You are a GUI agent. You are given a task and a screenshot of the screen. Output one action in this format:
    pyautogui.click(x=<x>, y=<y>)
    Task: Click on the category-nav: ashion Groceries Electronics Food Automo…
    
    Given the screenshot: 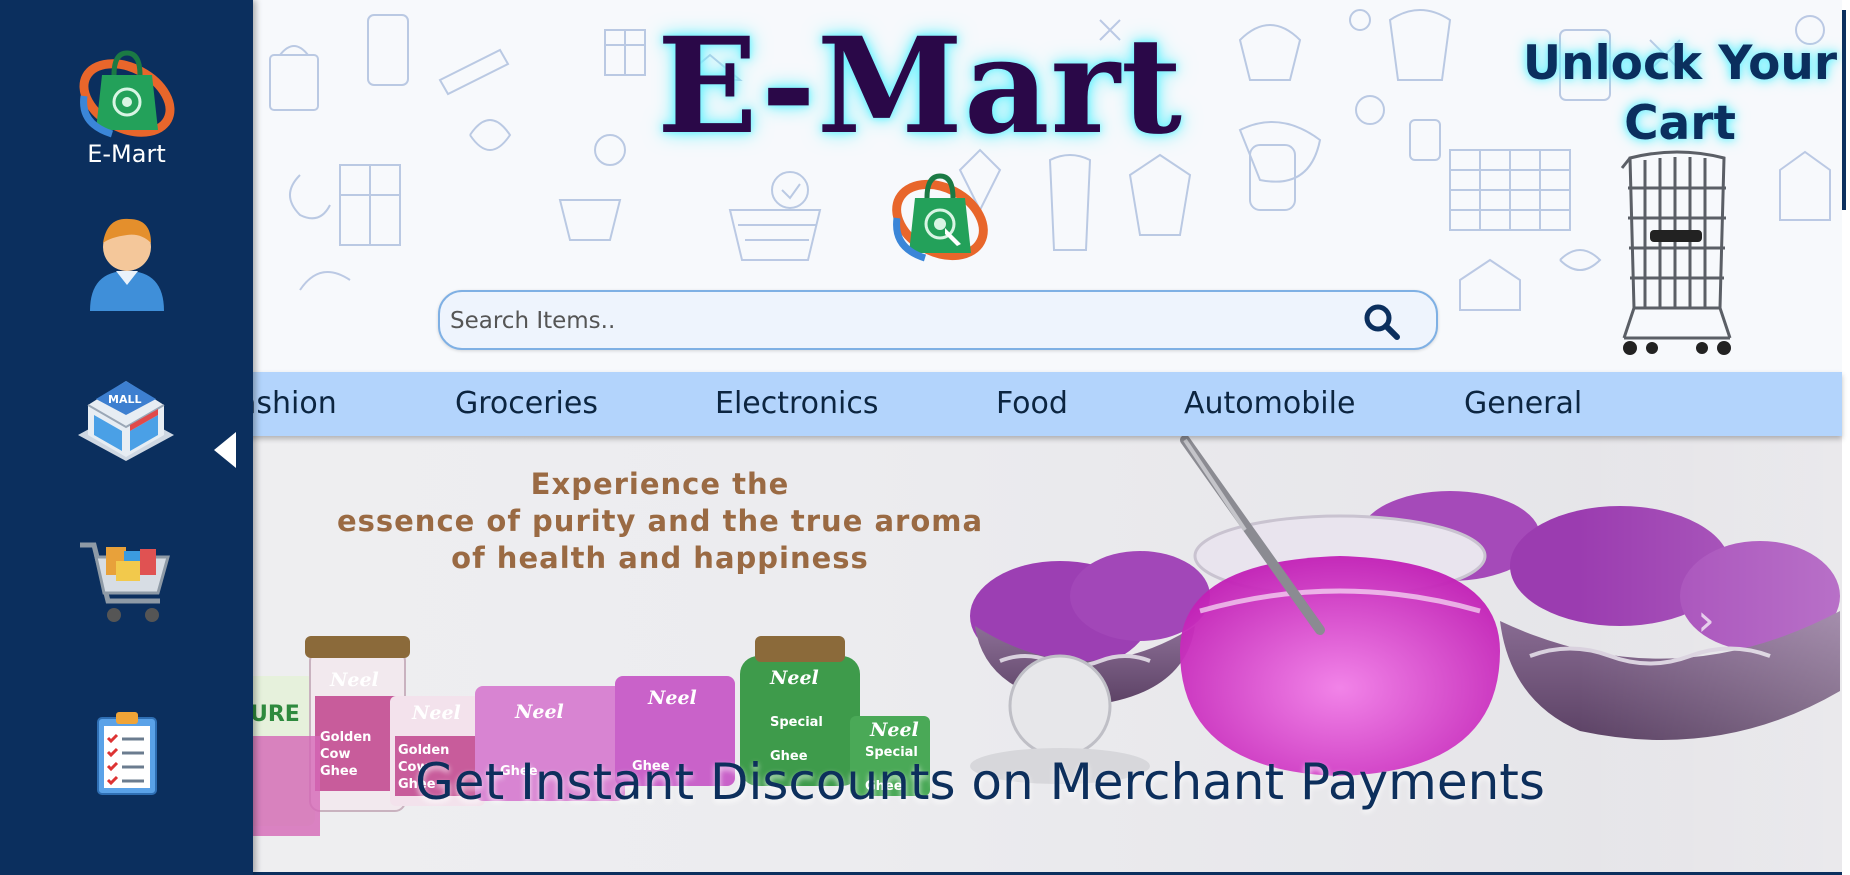 What is the action you would take?
    pyautogui.click(x=921, y=404)
    